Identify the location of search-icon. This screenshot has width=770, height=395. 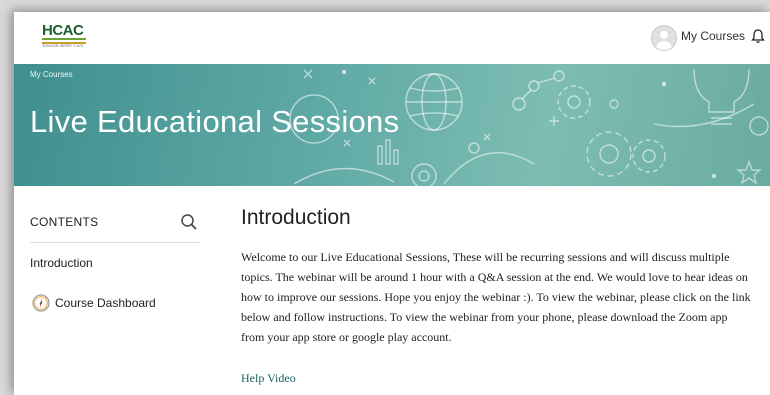
(189, 222).